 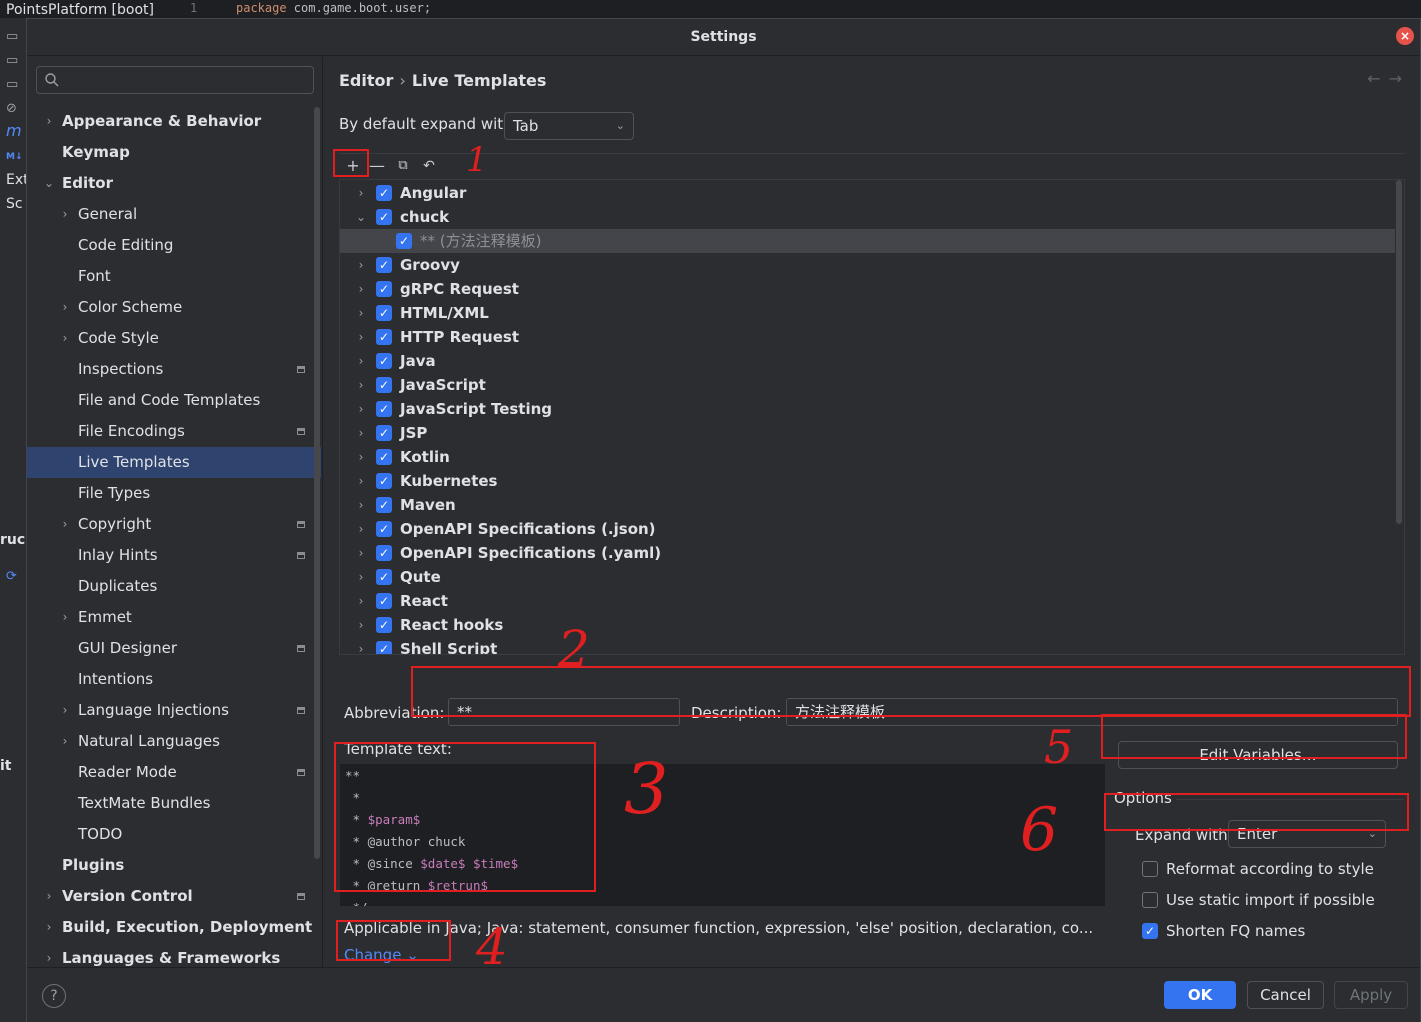 What do you see at coordinates (174, 586) in the screenshot?
I see `tree-item: Duplicates` at bounding box center [174, 586].